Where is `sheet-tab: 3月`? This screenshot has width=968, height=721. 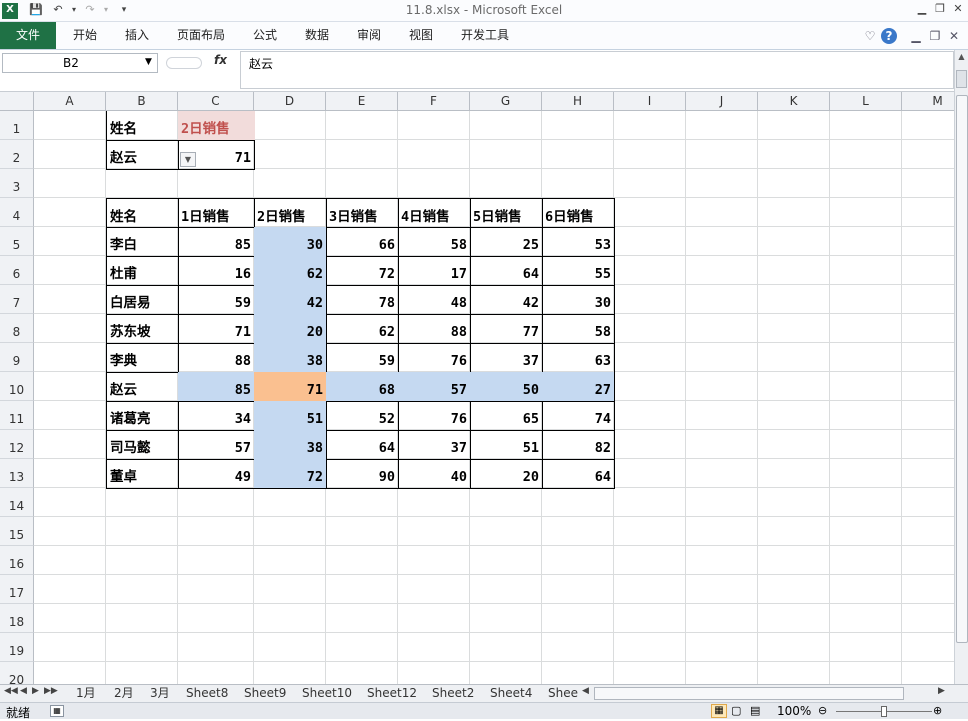
sheet-tab: 3月 is located at coordinates (160, 693).